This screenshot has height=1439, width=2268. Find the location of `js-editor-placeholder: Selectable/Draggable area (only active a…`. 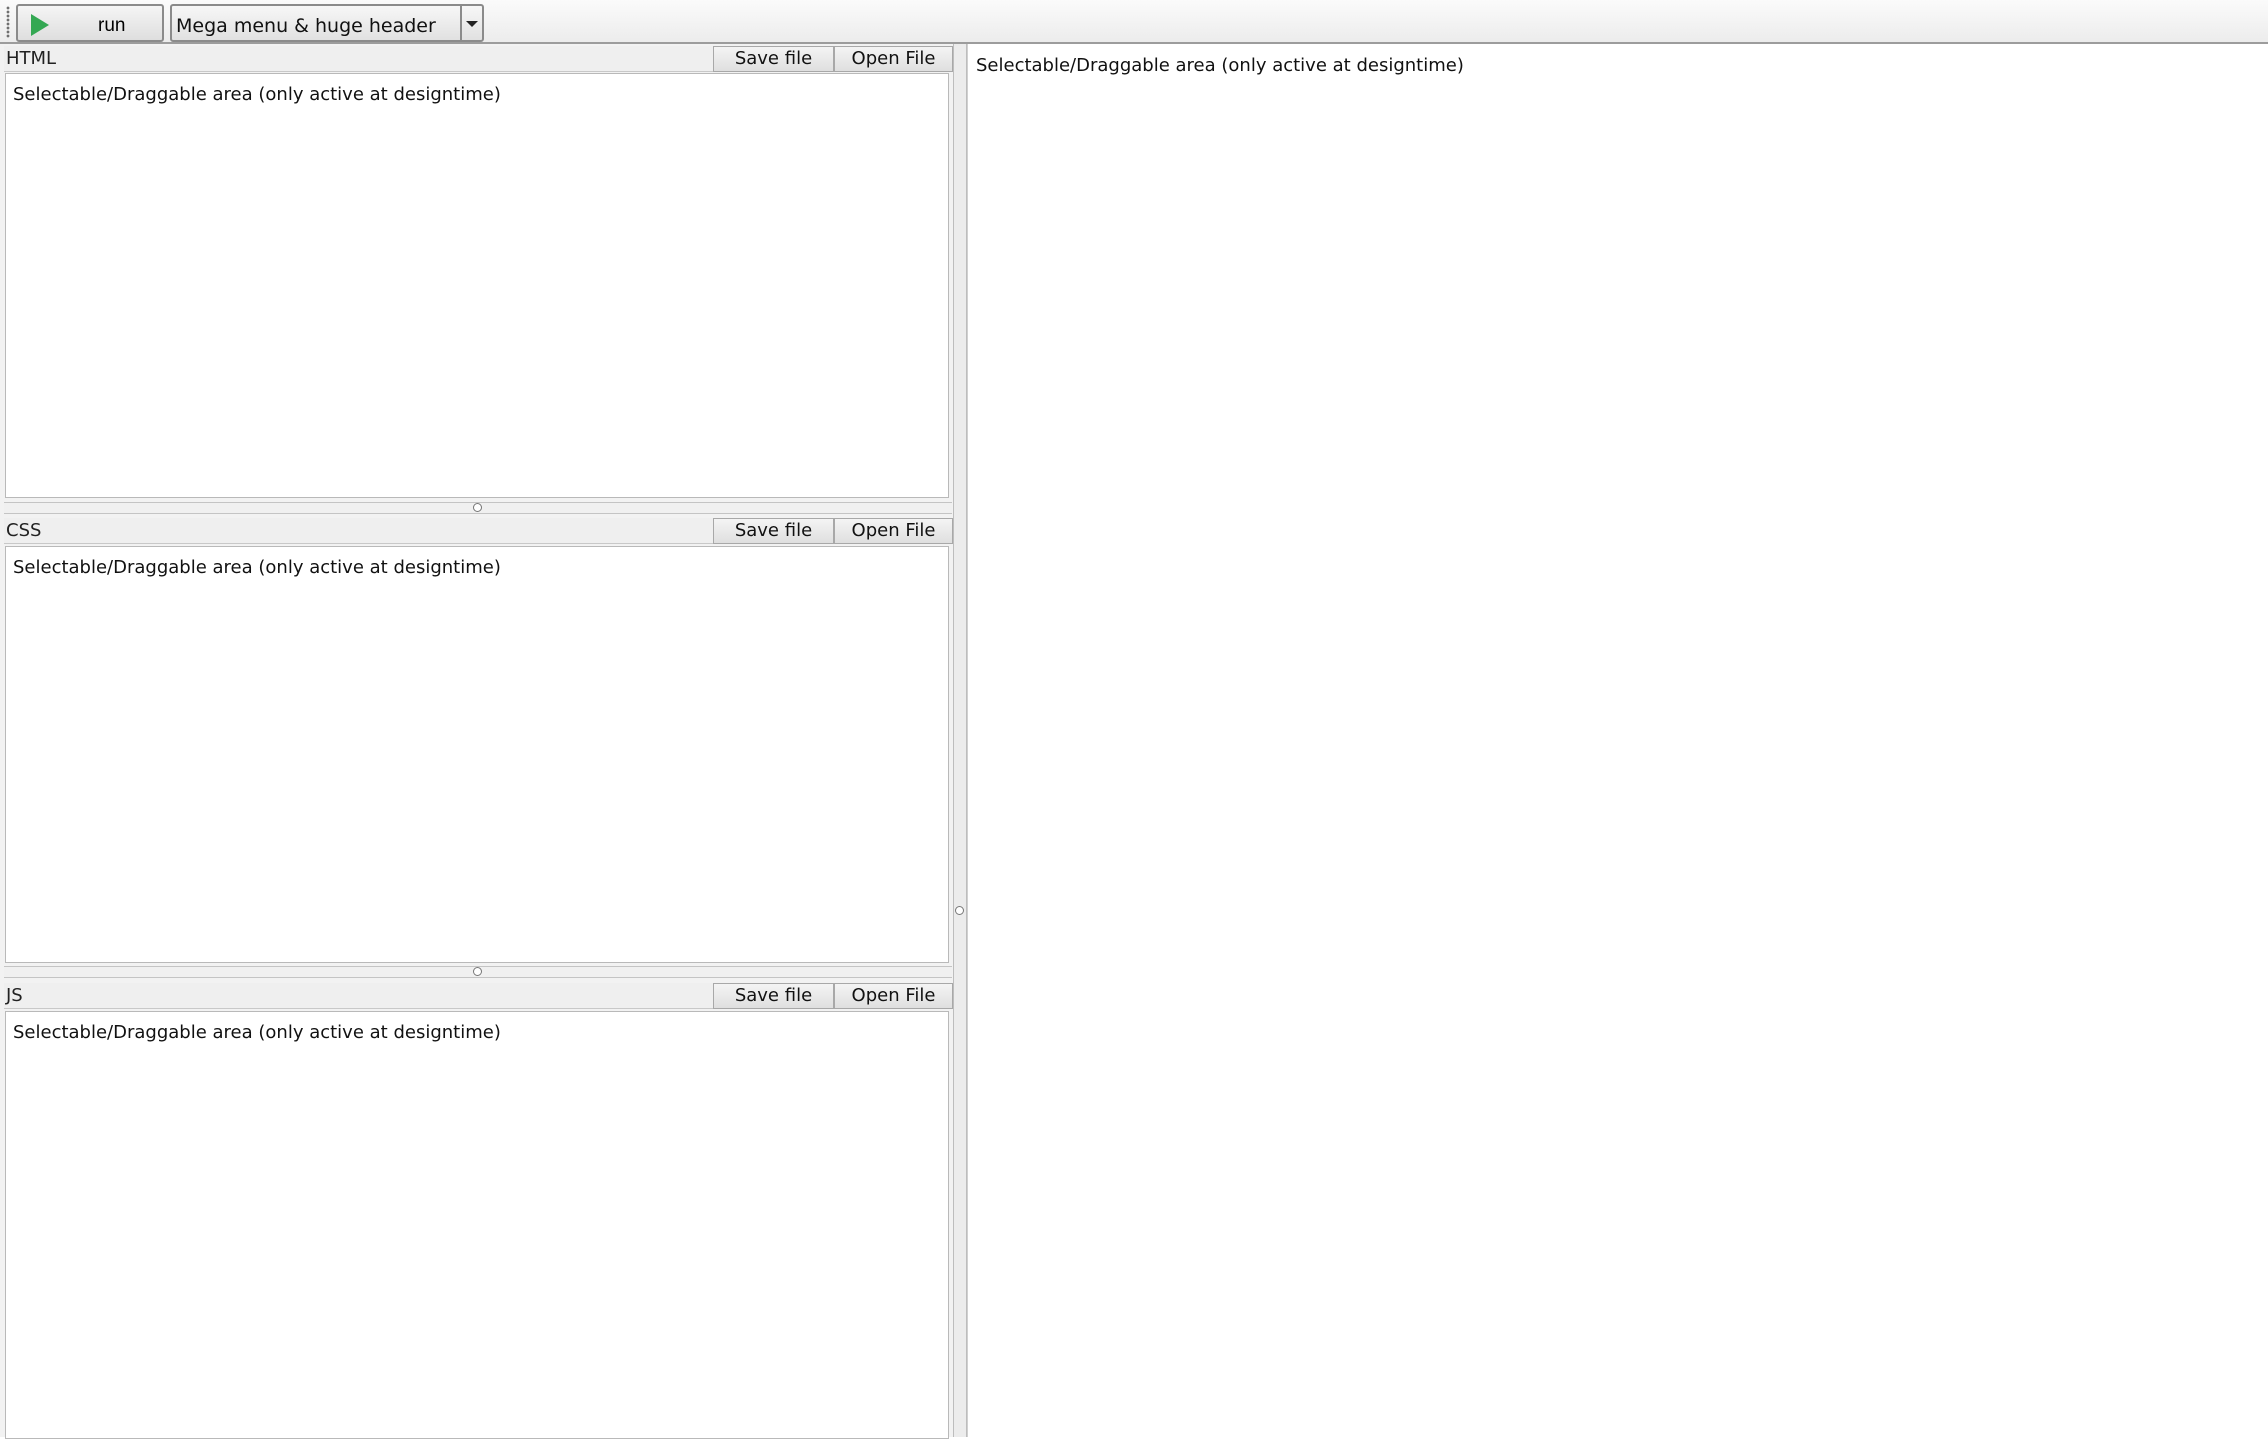

js-editor-placeholder: Selectable/Draggable area (only active a… is located at coordinates (257, 1032).